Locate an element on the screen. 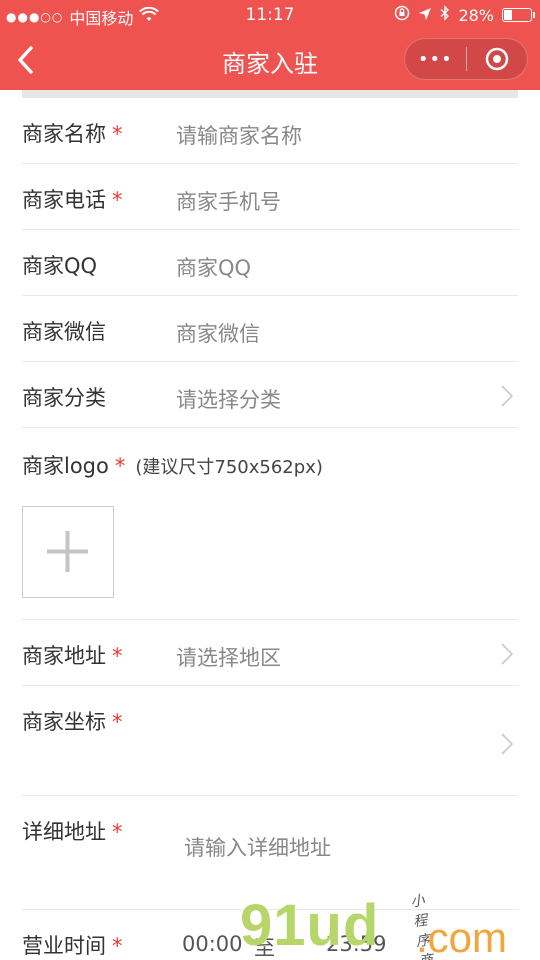  form-row-name: 商家名称 * 请输商家名称 is located at coordinates (270, 131).